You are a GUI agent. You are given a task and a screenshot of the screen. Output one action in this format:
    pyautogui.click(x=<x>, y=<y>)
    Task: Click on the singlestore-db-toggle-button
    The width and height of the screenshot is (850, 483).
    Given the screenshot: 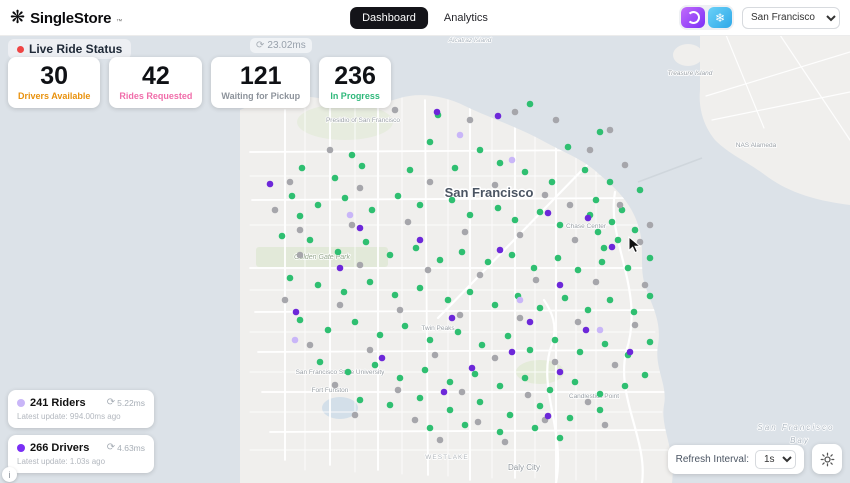 What is the action you would take?
    pyautogui.click(x=693, y=17)
    